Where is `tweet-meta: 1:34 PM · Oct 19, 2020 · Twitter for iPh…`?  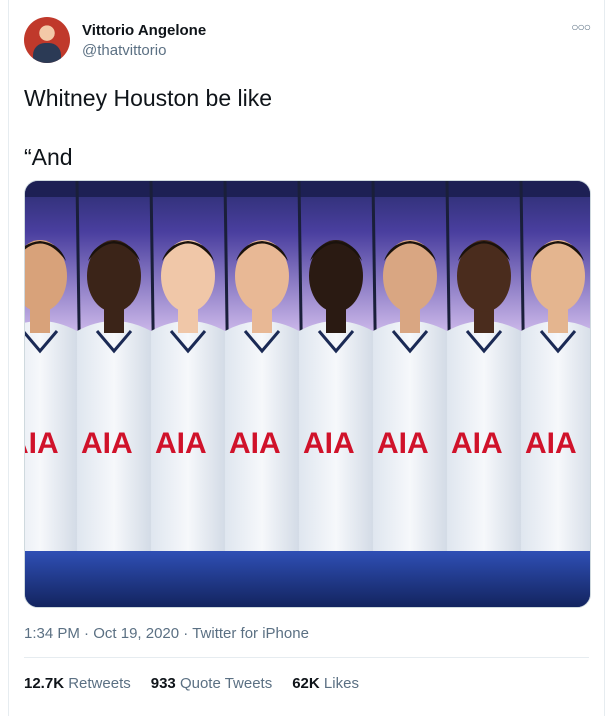
tweet-meta: 1:34 PM · Oct 19, 2020 · Twitter for iPh… is located at coordinates (166, 633).